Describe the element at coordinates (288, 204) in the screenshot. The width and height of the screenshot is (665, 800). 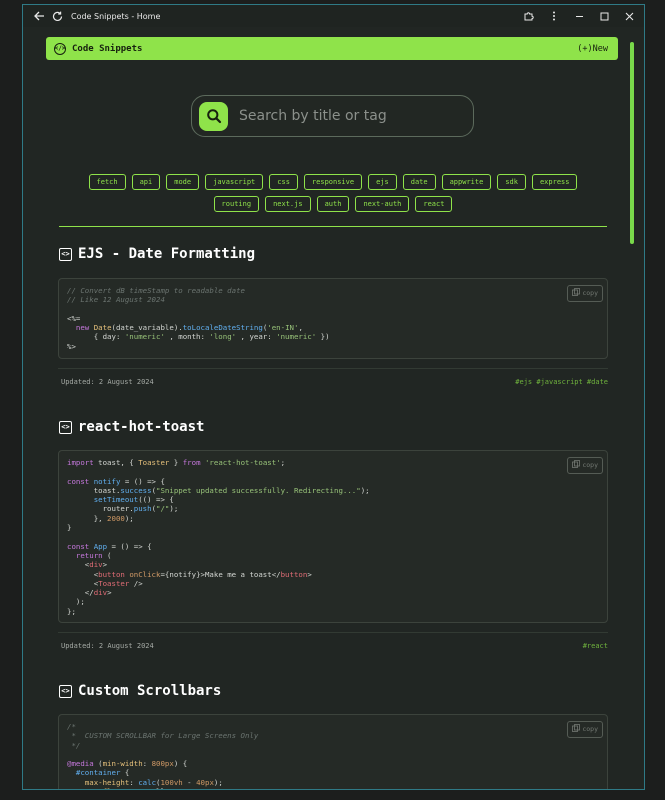
I see `tag-nextjs: next.js` at that location.